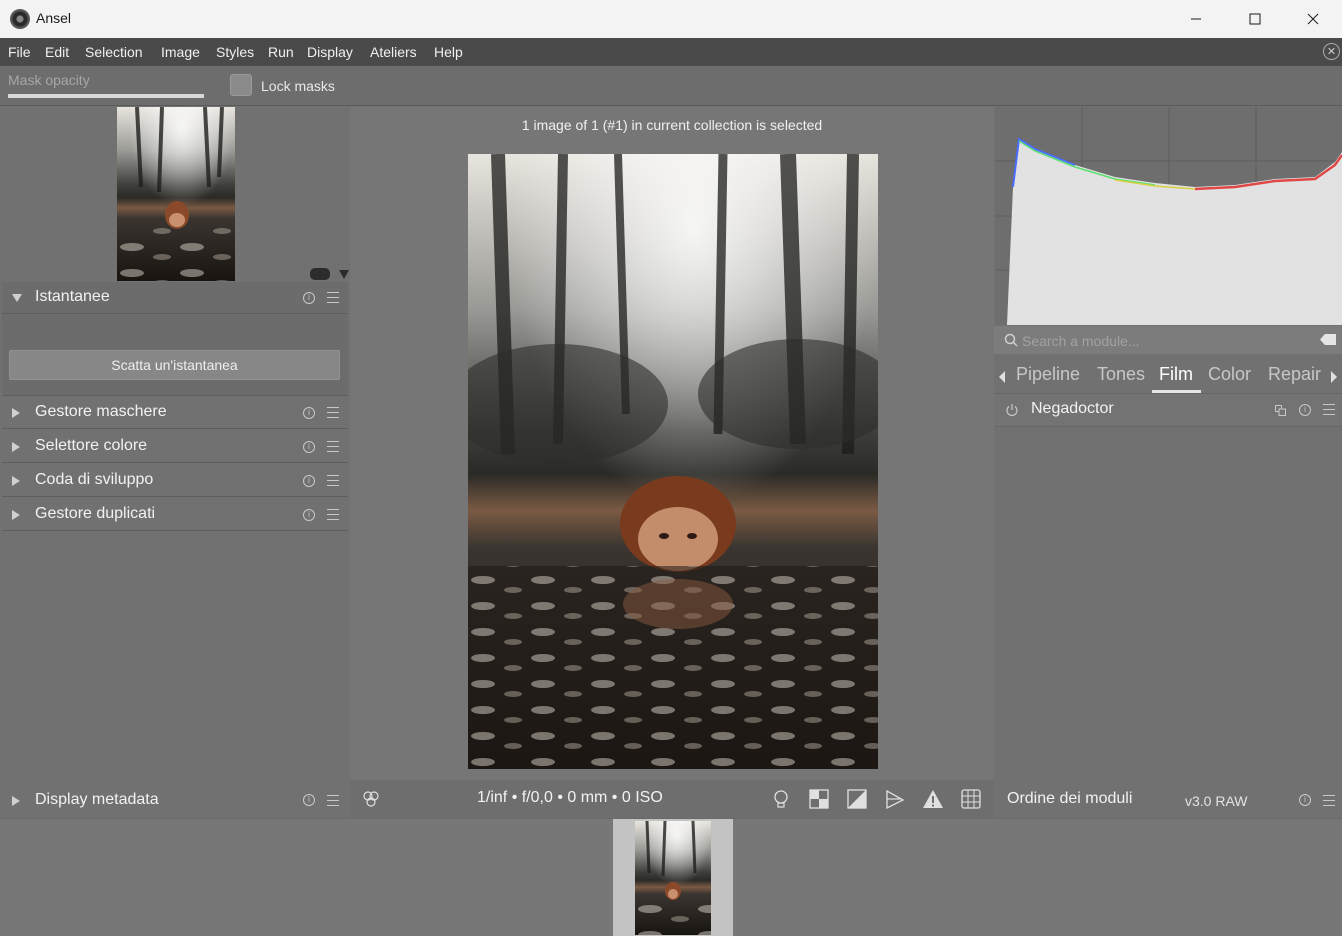 This screenshot has width=1342, height=936. I want to click on filmstrip, so click(671, 877).